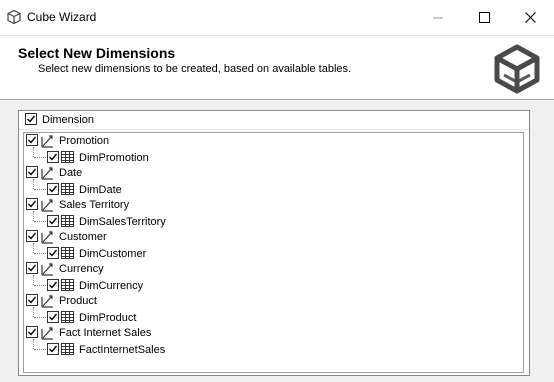  I want to click on minimize-icon, so click(437, 17).